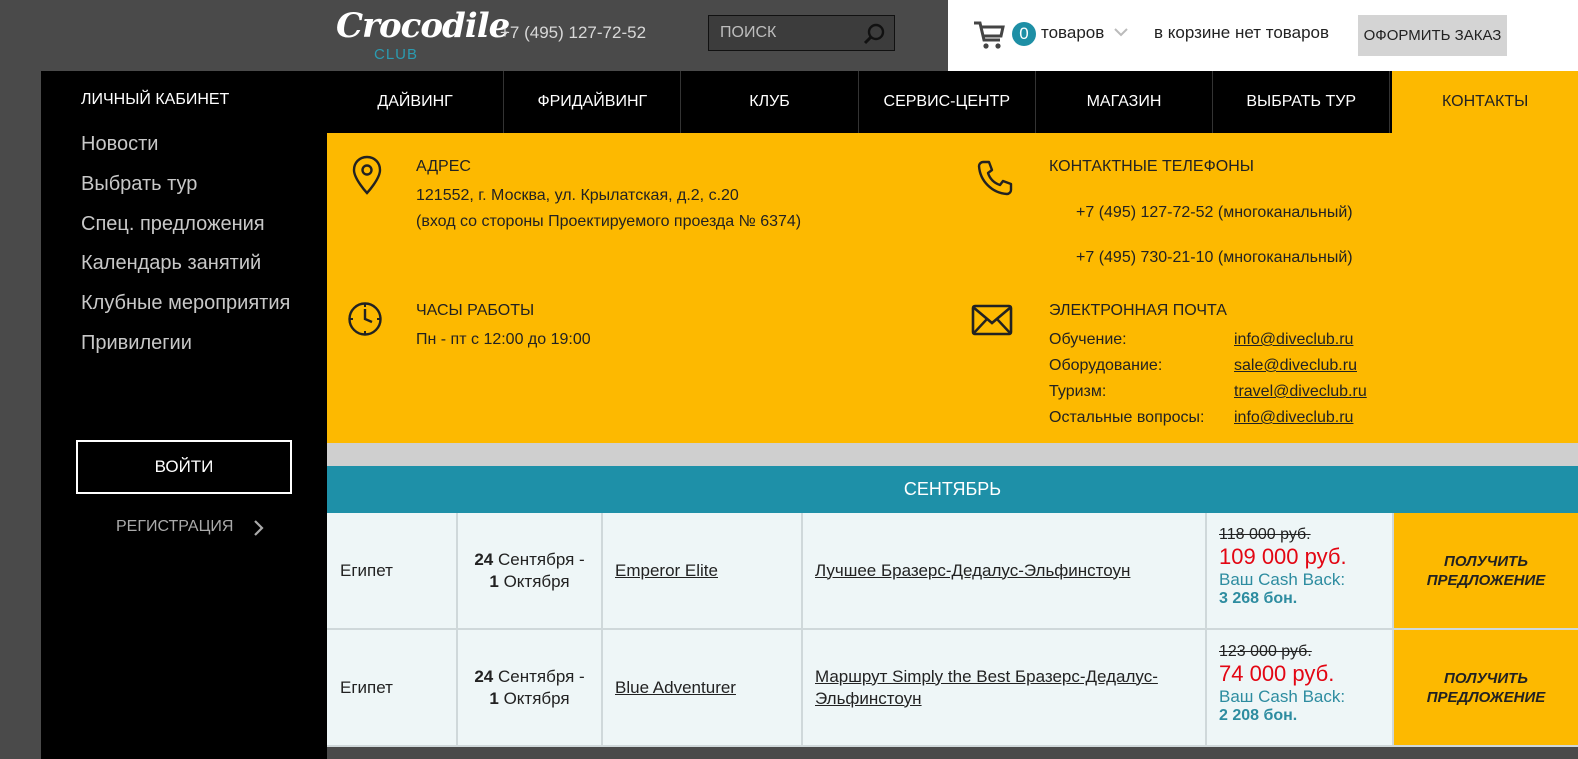 The height and width of the screenshot is (759, 1578). I want to click on old-price: 118 000 руб., so click(1265, 534).